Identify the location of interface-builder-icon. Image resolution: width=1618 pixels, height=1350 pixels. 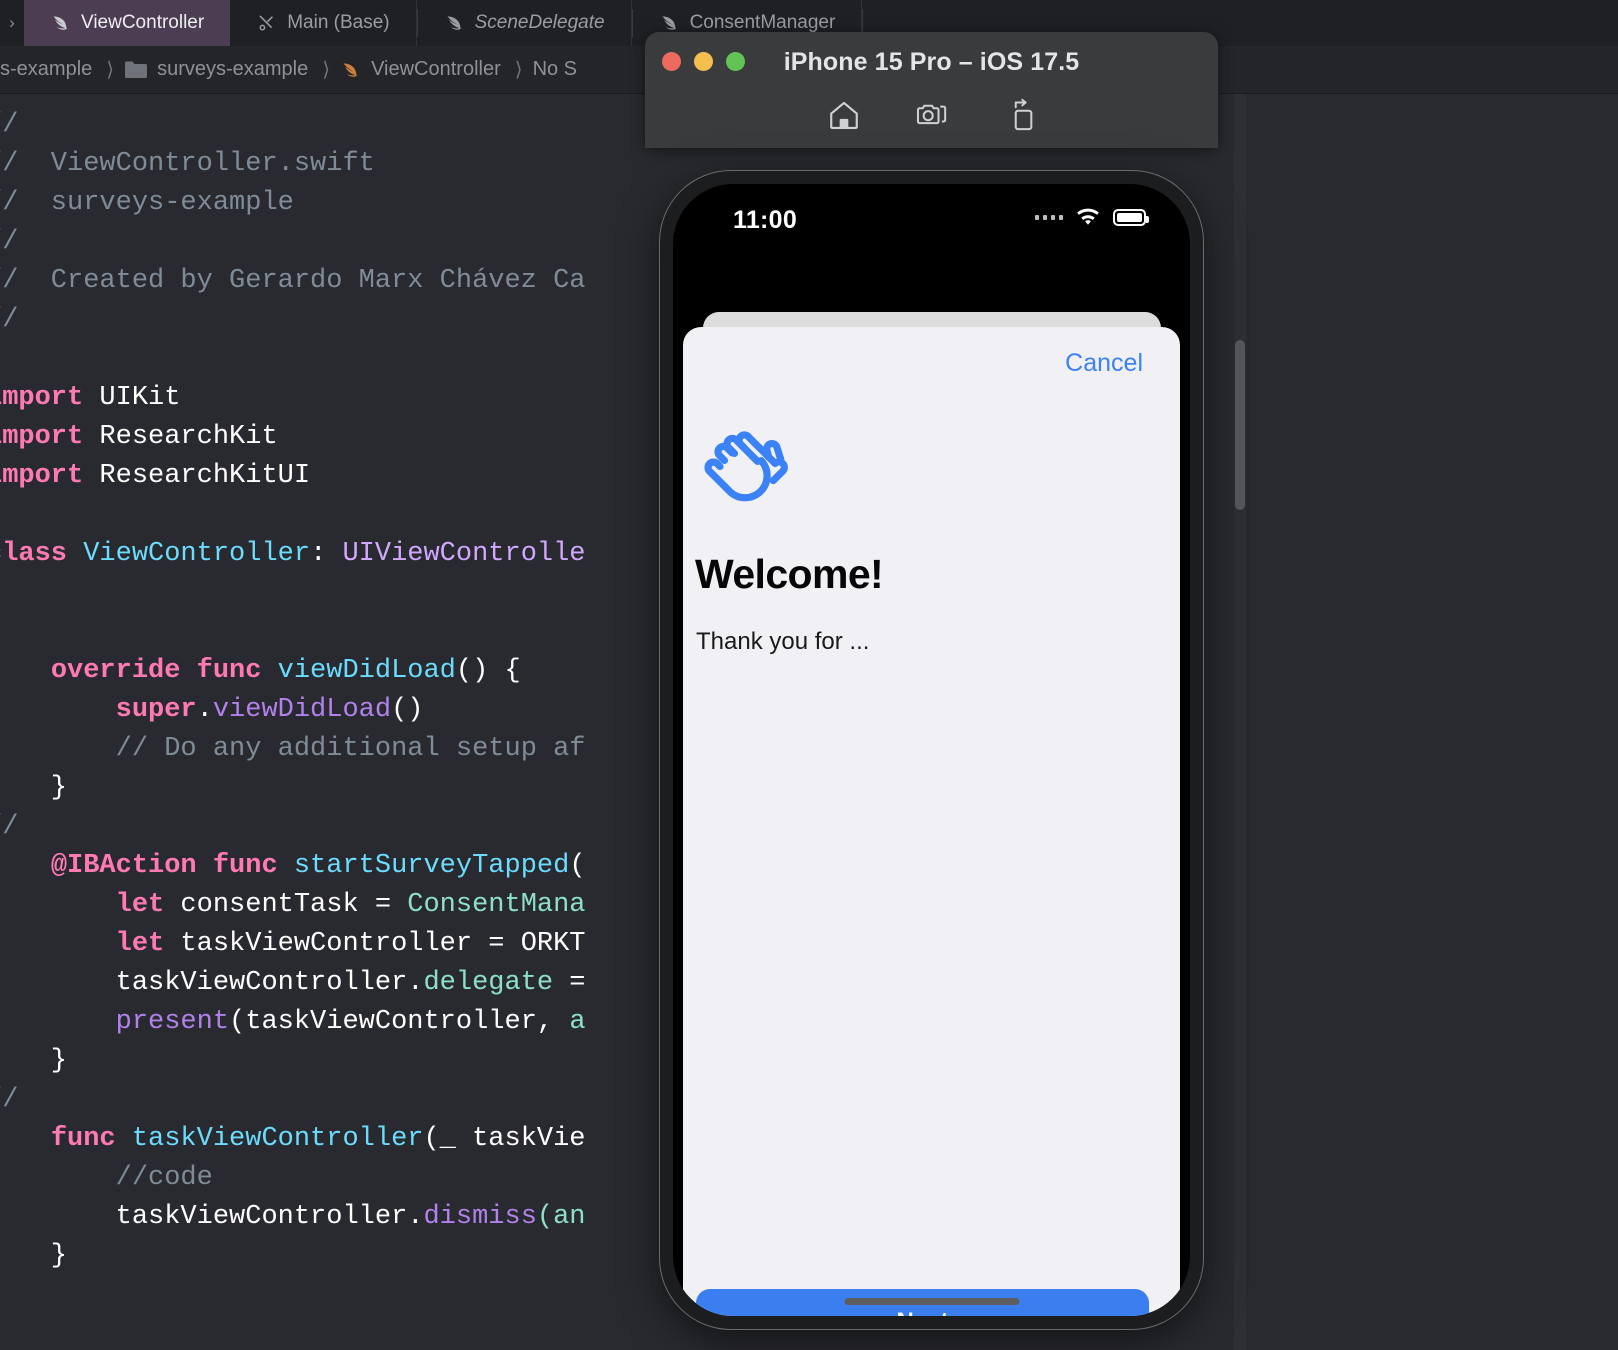
(267, 23).